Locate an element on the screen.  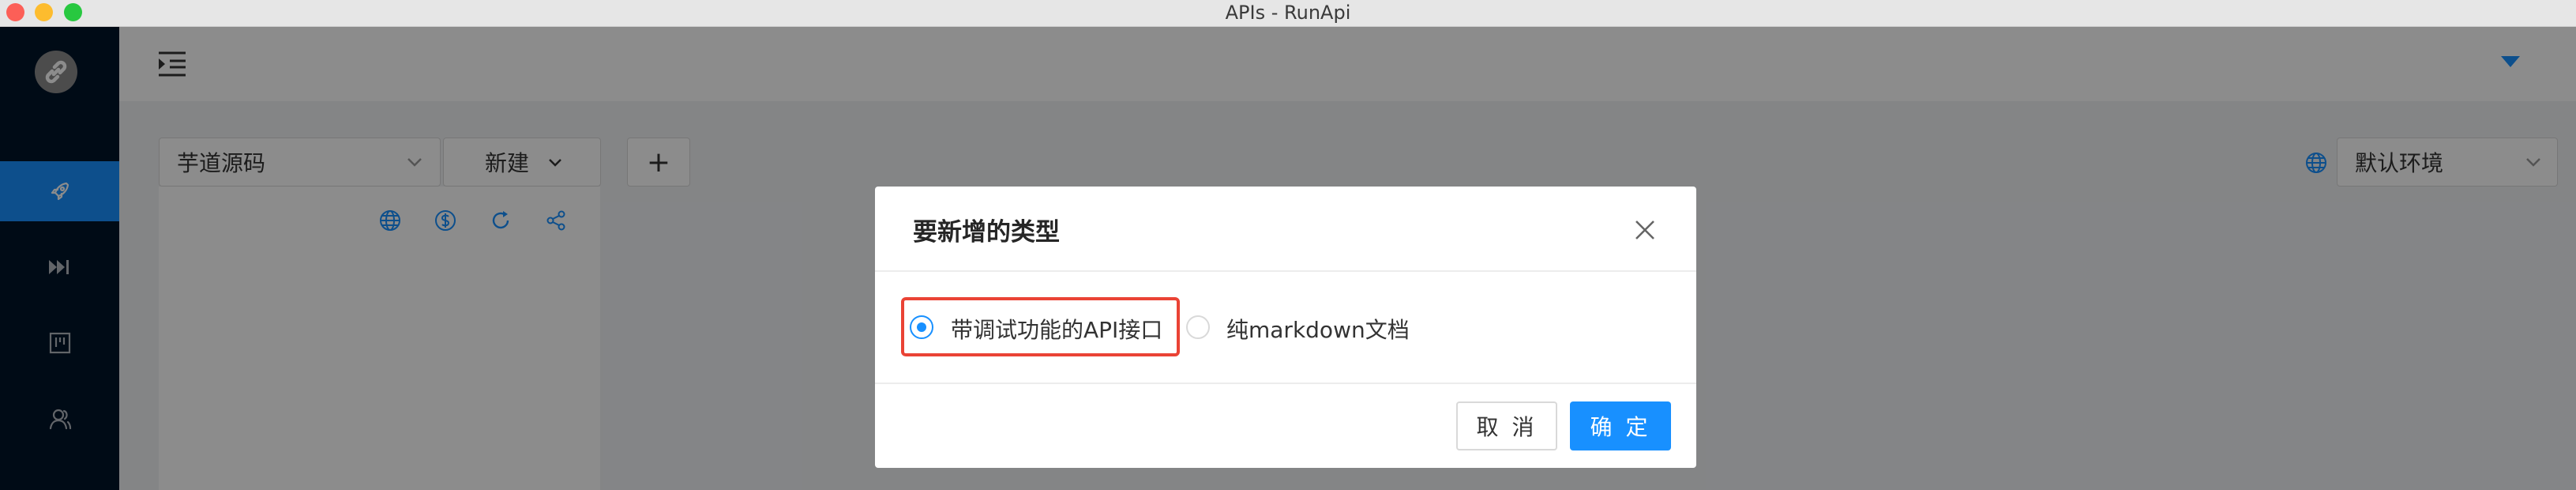
close-icon is located at coordinates (1645, 230).